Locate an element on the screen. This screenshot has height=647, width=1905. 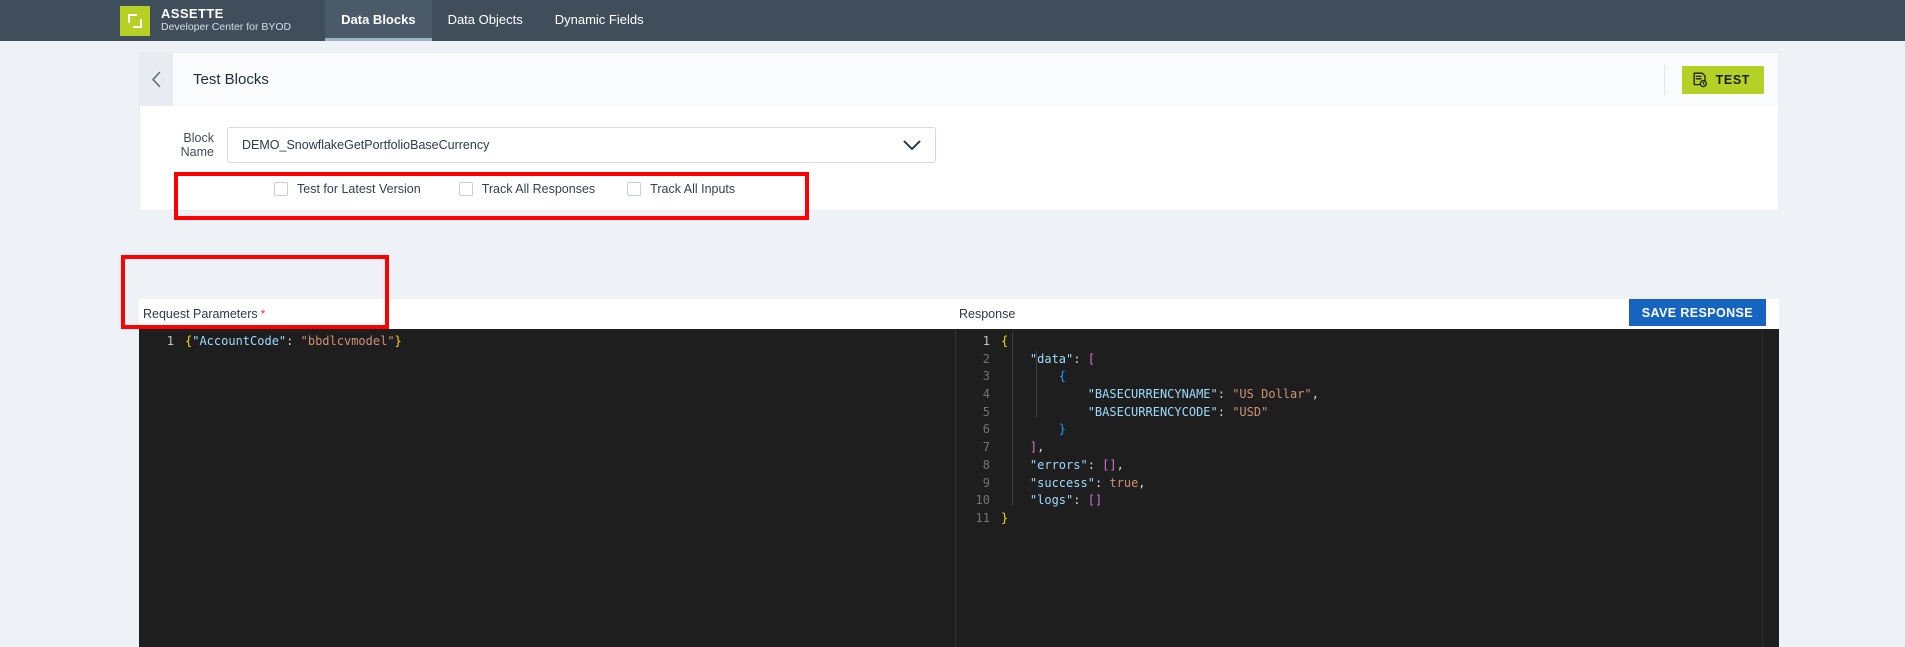
request-pane-title: Request Parameters is located at coordinates (200, 314).